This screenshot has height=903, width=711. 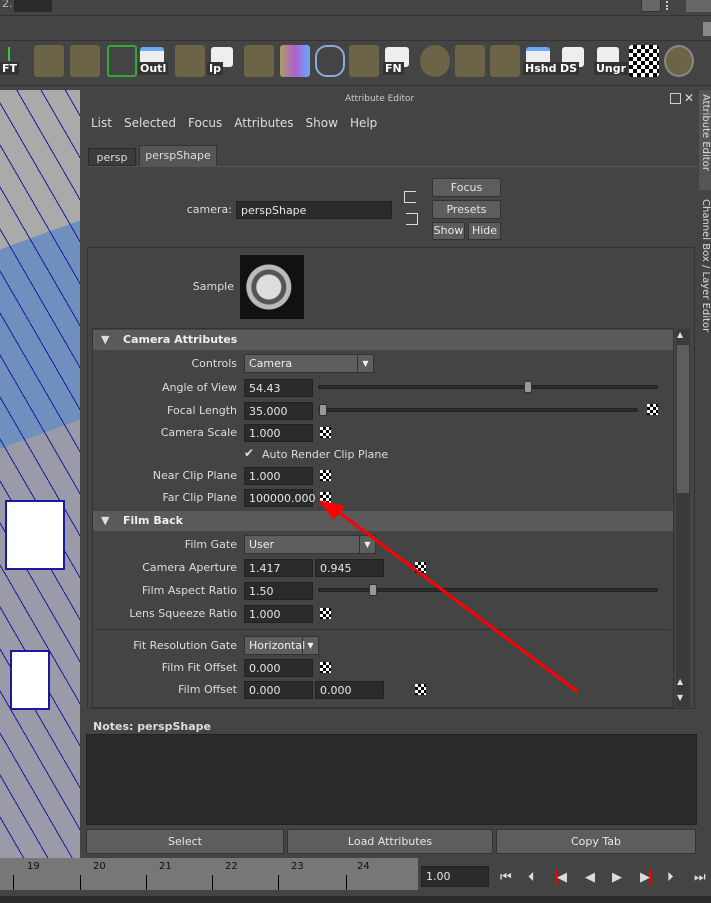 What do you see at coordinates (355, 899) in the screenshot?
I see `range-slider` at bounding box center [355, 899].